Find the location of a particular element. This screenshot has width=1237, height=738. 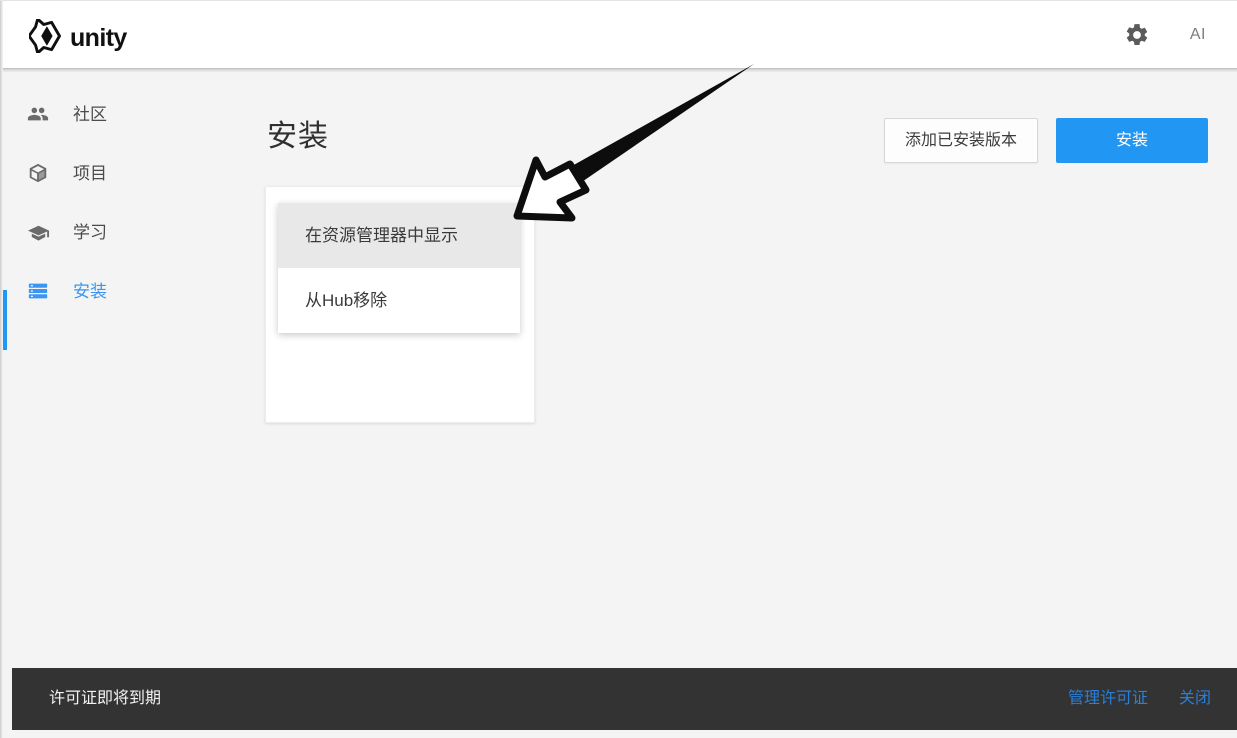

page-actions: 添加已安装版本 安装 is located at coordinates (1045, 140).